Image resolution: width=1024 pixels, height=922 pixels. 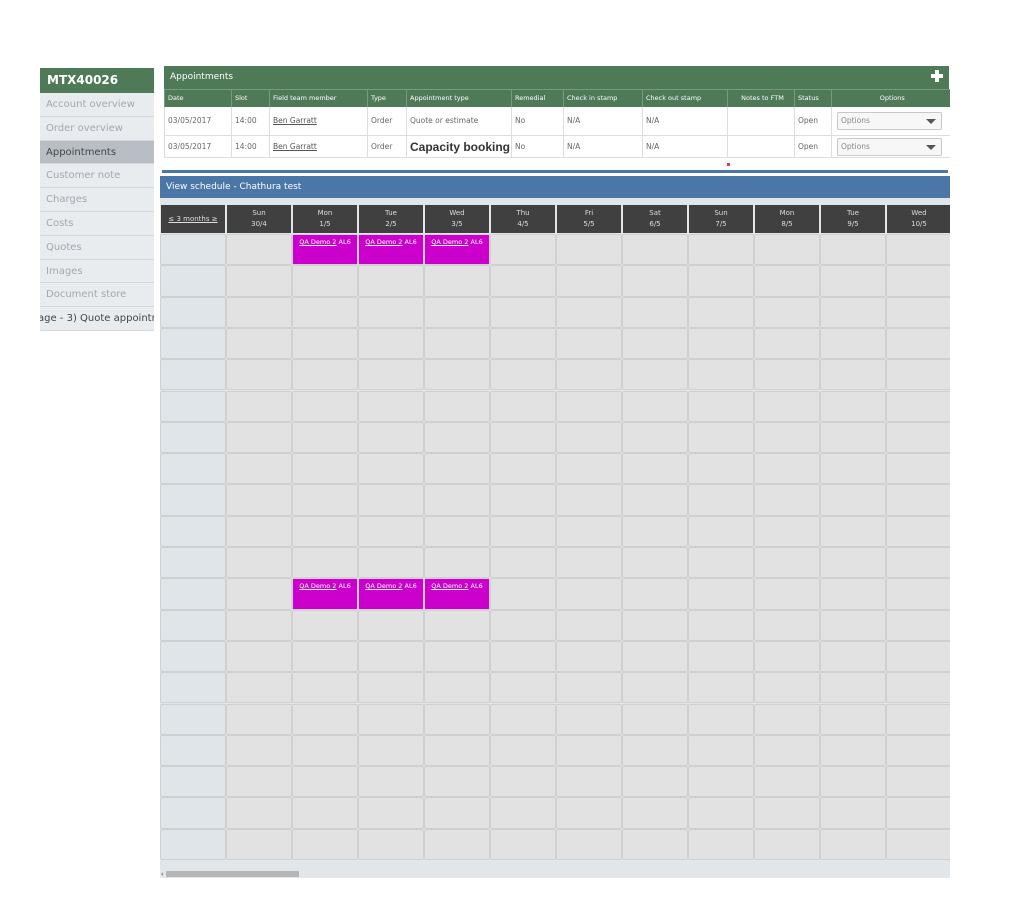 What do you see at coordinates (97, 176) in the screenshot?
I see `sidebar-item-customer-note: Customer note` at bounding box center [97, 176].